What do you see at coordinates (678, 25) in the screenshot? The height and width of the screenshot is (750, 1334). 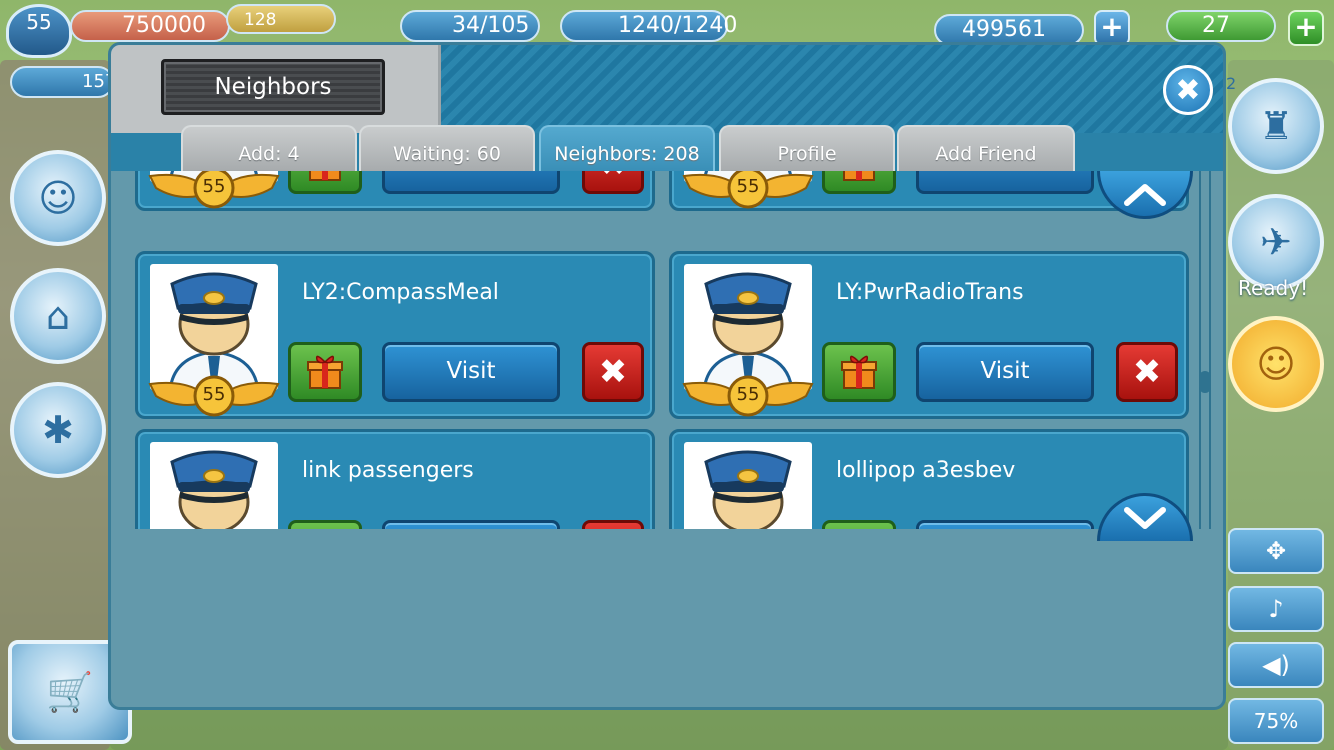 I see `cargo-value: 1240/1240` at bounding box center [678, 25].